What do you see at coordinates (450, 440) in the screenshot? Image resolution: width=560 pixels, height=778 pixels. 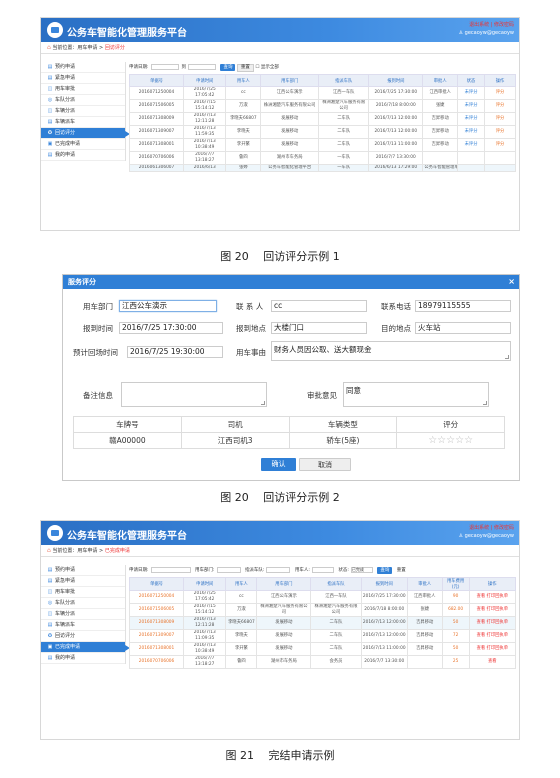 I see `star-rating-icon: ☆☆☆☆☆` at bounding box center [450, 440].